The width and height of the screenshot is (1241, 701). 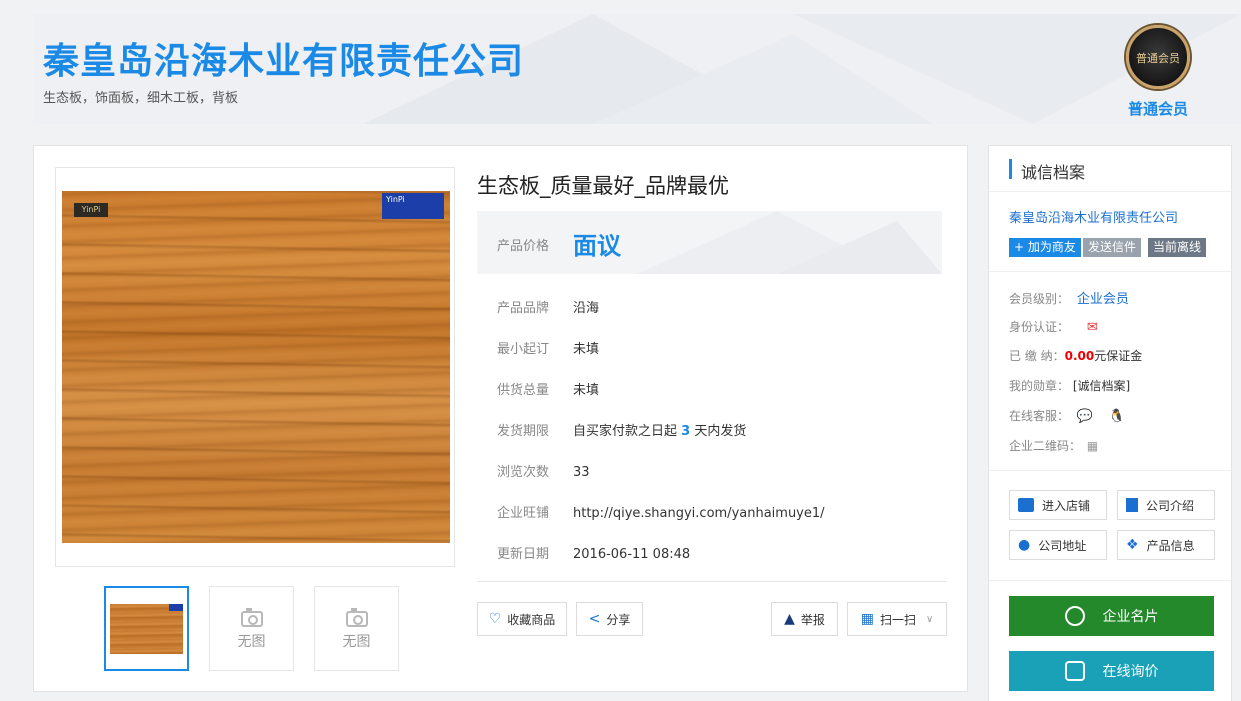 What do you see at coordinates (586, 390) in the screenshot?
I see `attr-value: 未填` at bounding box center [586, 390].